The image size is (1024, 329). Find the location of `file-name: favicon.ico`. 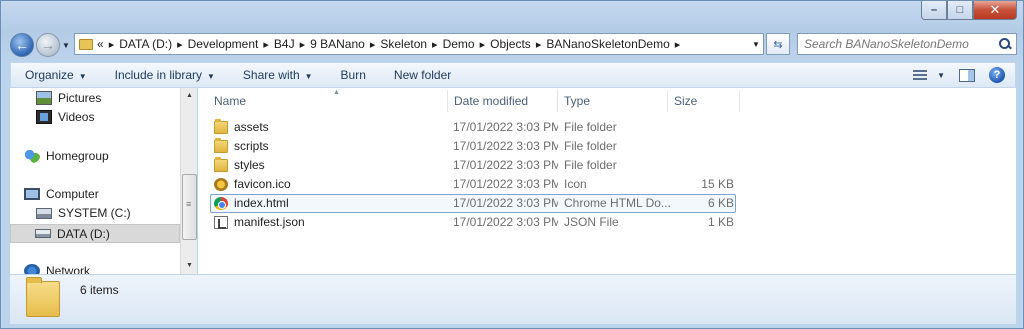

file-name: favicon.ico is located at coordinates (262, 184).